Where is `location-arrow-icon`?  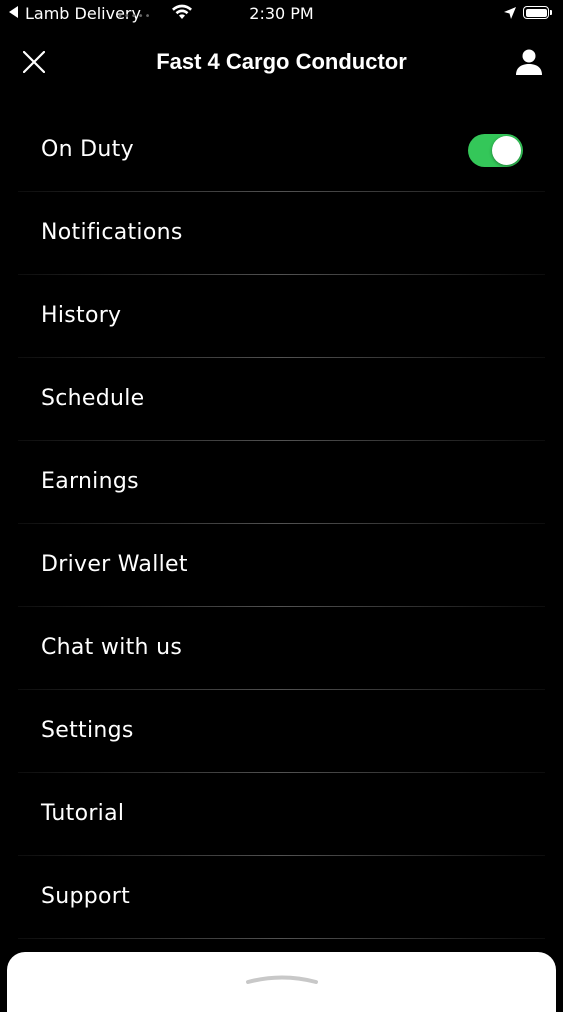 location-arrow-icon is located at coordinates (510, 13).